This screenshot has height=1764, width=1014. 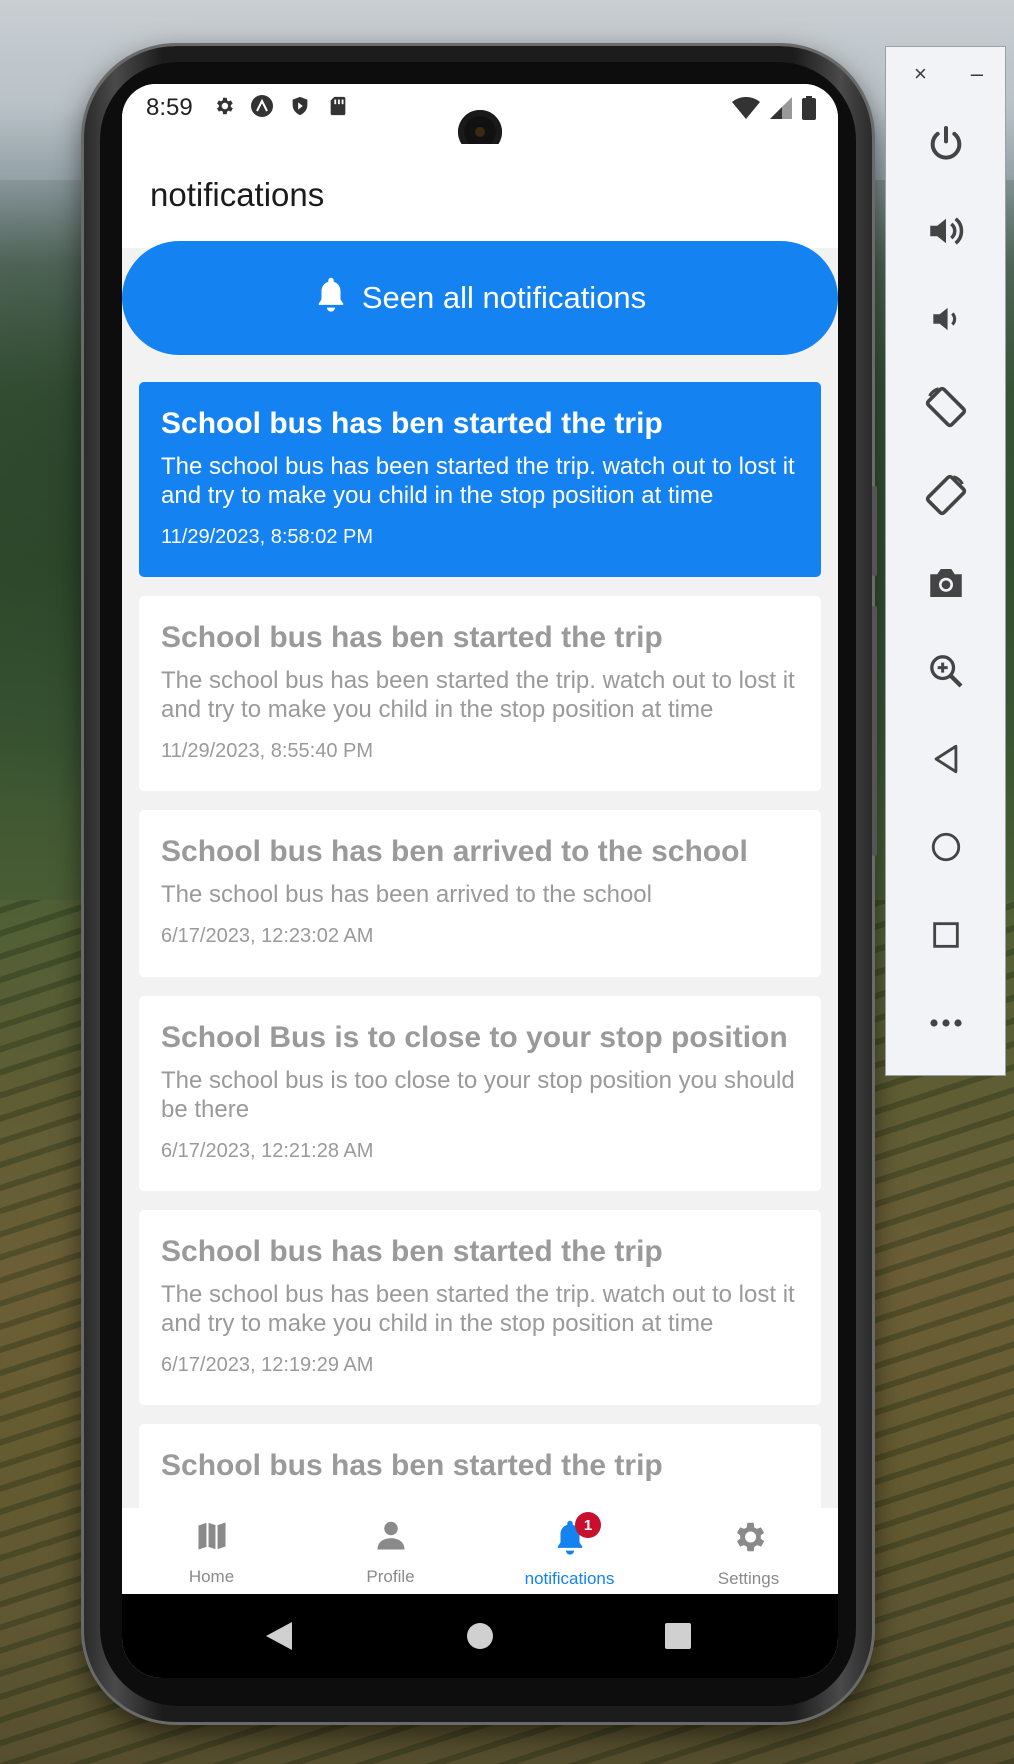 What do you see at coordinates (267, 1365) in the screenshot?
I see `notification-date: 6/17/2023, 12:19:29 AM` at bounding box center [267, 1365].